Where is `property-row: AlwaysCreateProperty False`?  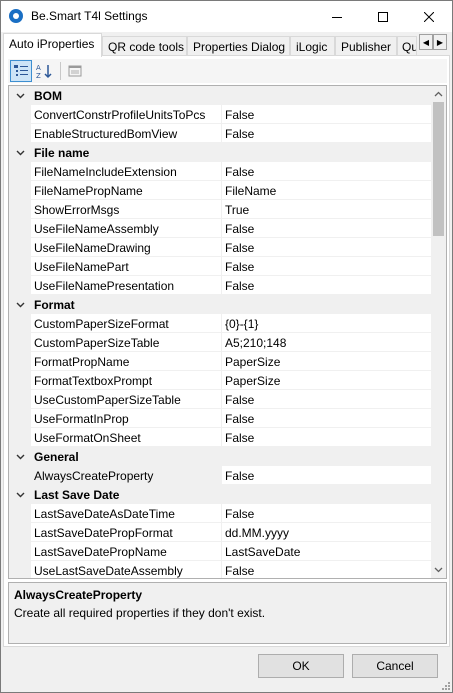
property-row: AlwaysCreateProperty False is located at coordinates (220, 475).